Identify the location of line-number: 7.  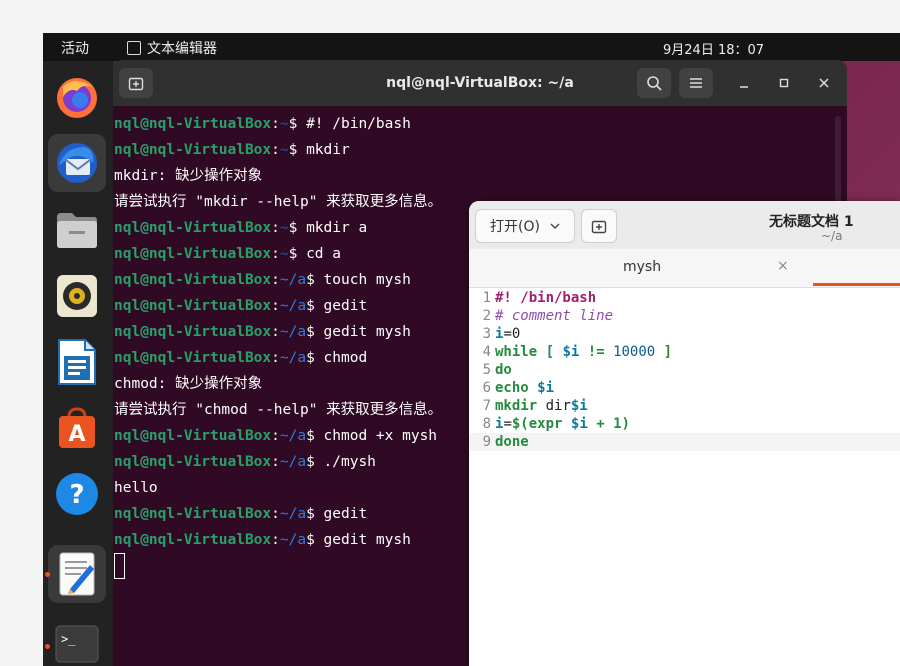
(486, 406).